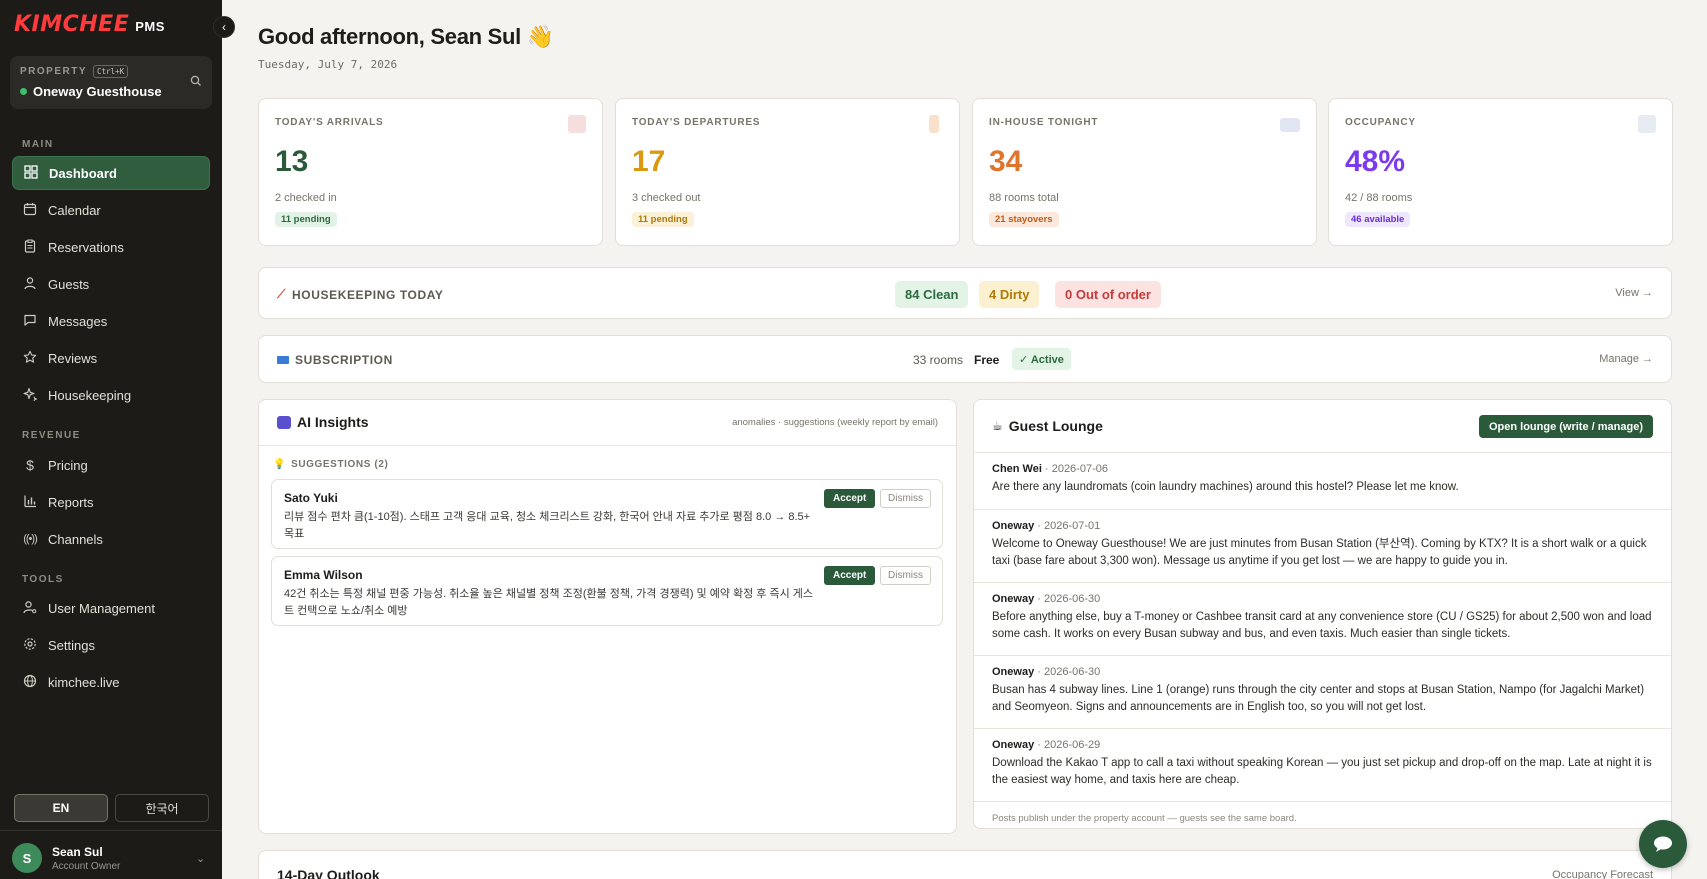 The image size is (1707, 879). Describe the element at coordinates (1323, 469) in the screenshot. I see `post-header: Chen Wei · 2026-07-06` at that location.